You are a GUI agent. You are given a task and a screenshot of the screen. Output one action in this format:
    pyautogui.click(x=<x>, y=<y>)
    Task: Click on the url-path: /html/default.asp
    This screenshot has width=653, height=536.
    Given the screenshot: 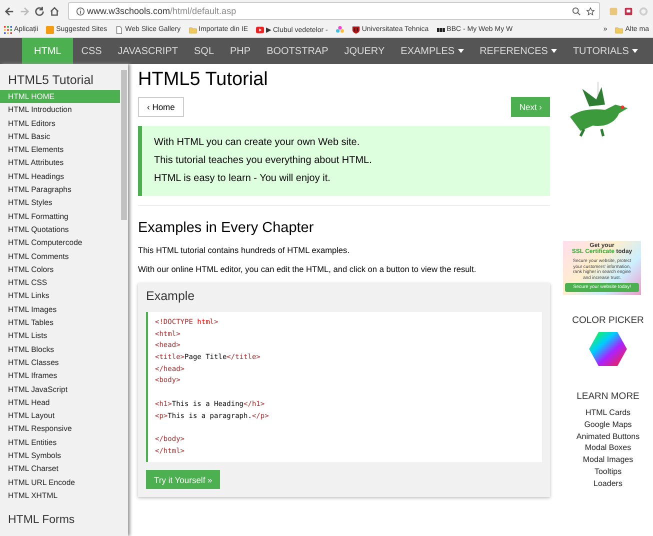 What is the action you would take?
    pyautogui.click(x=203, y=11)
    